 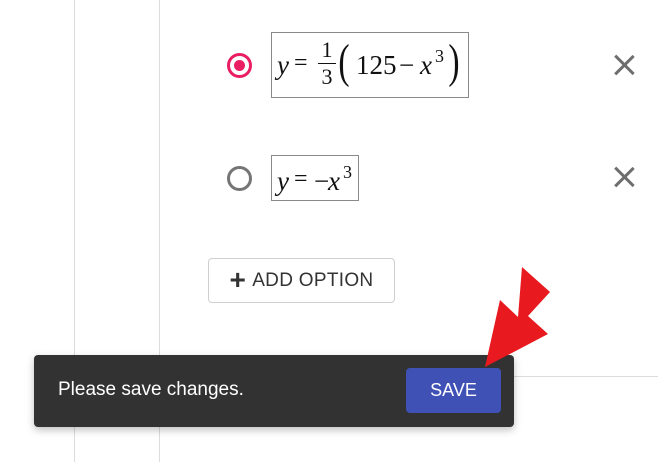 I want to click on annotation-arrow-icon, so click(x=517, y=317).